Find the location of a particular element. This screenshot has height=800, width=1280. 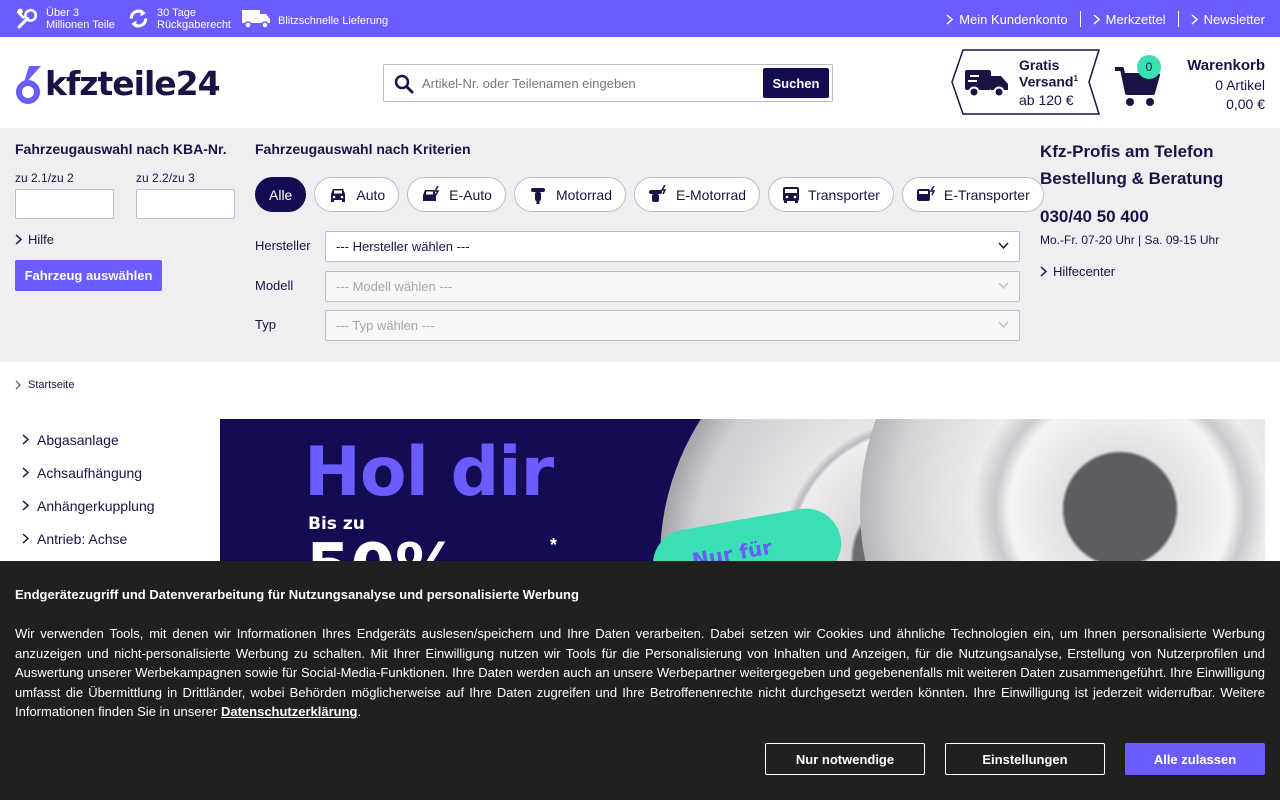

manufacturer-select: --- Hersteller wählen --- is located at coordinates (672, 246).